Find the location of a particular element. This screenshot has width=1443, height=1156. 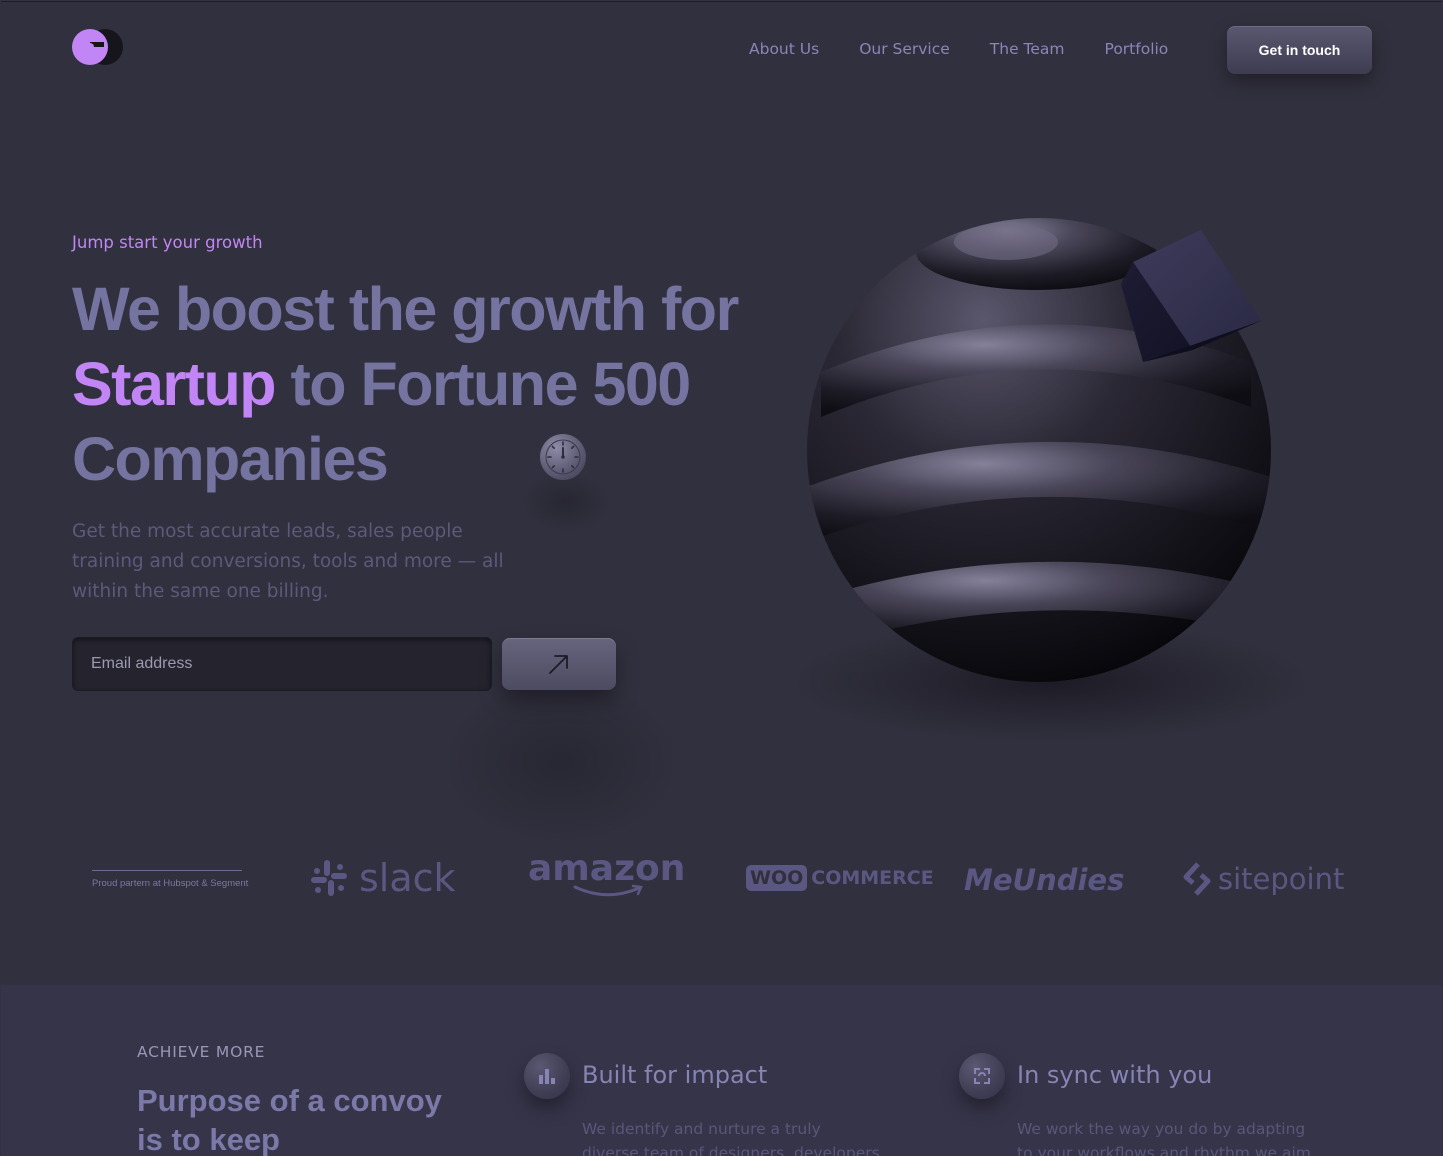

sitepoint-logo: sitepoint is located at coordinates (1263, 879).